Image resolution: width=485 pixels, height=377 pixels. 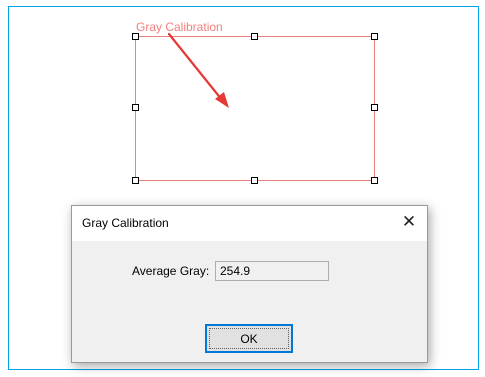 I want to click on resize-handle-top-right, so click(x=374, y=36).